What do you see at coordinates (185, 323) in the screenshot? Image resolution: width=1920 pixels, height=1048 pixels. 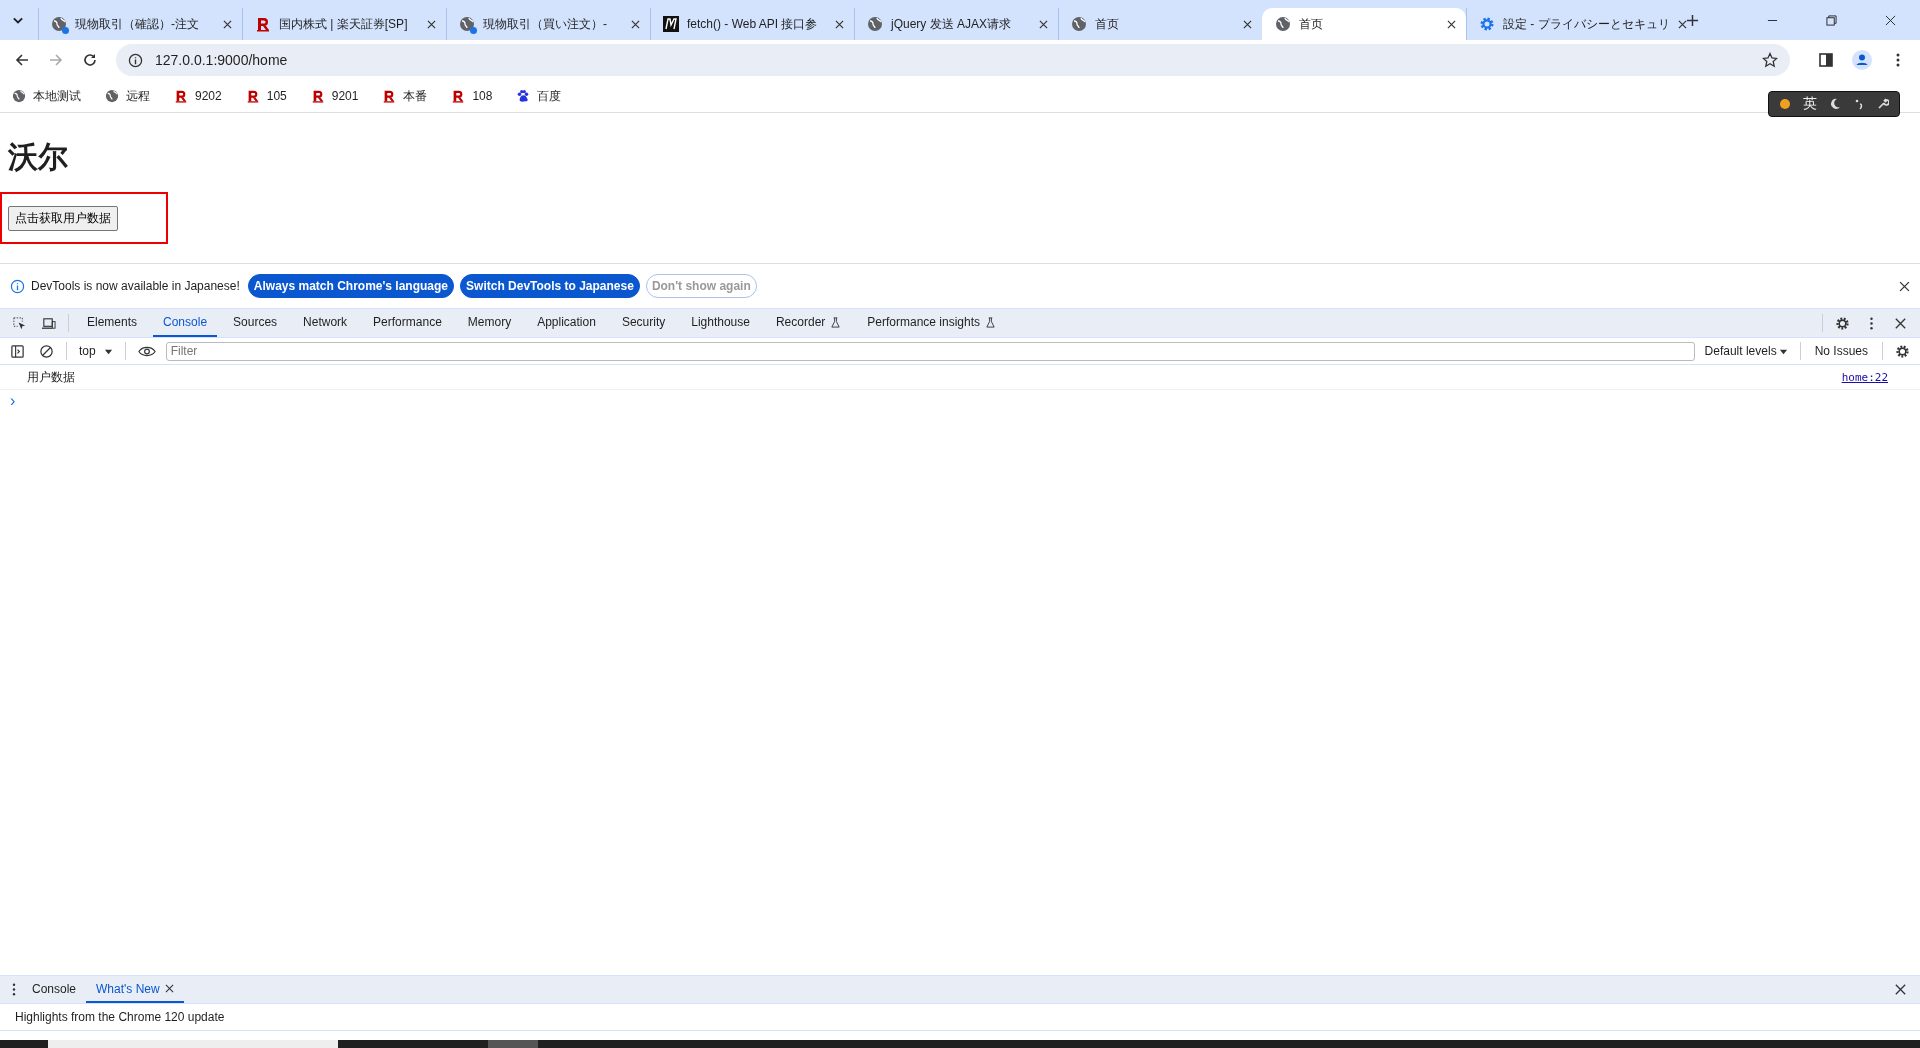 I see `devtools-tab: Console` at bounding box center [185, 323].